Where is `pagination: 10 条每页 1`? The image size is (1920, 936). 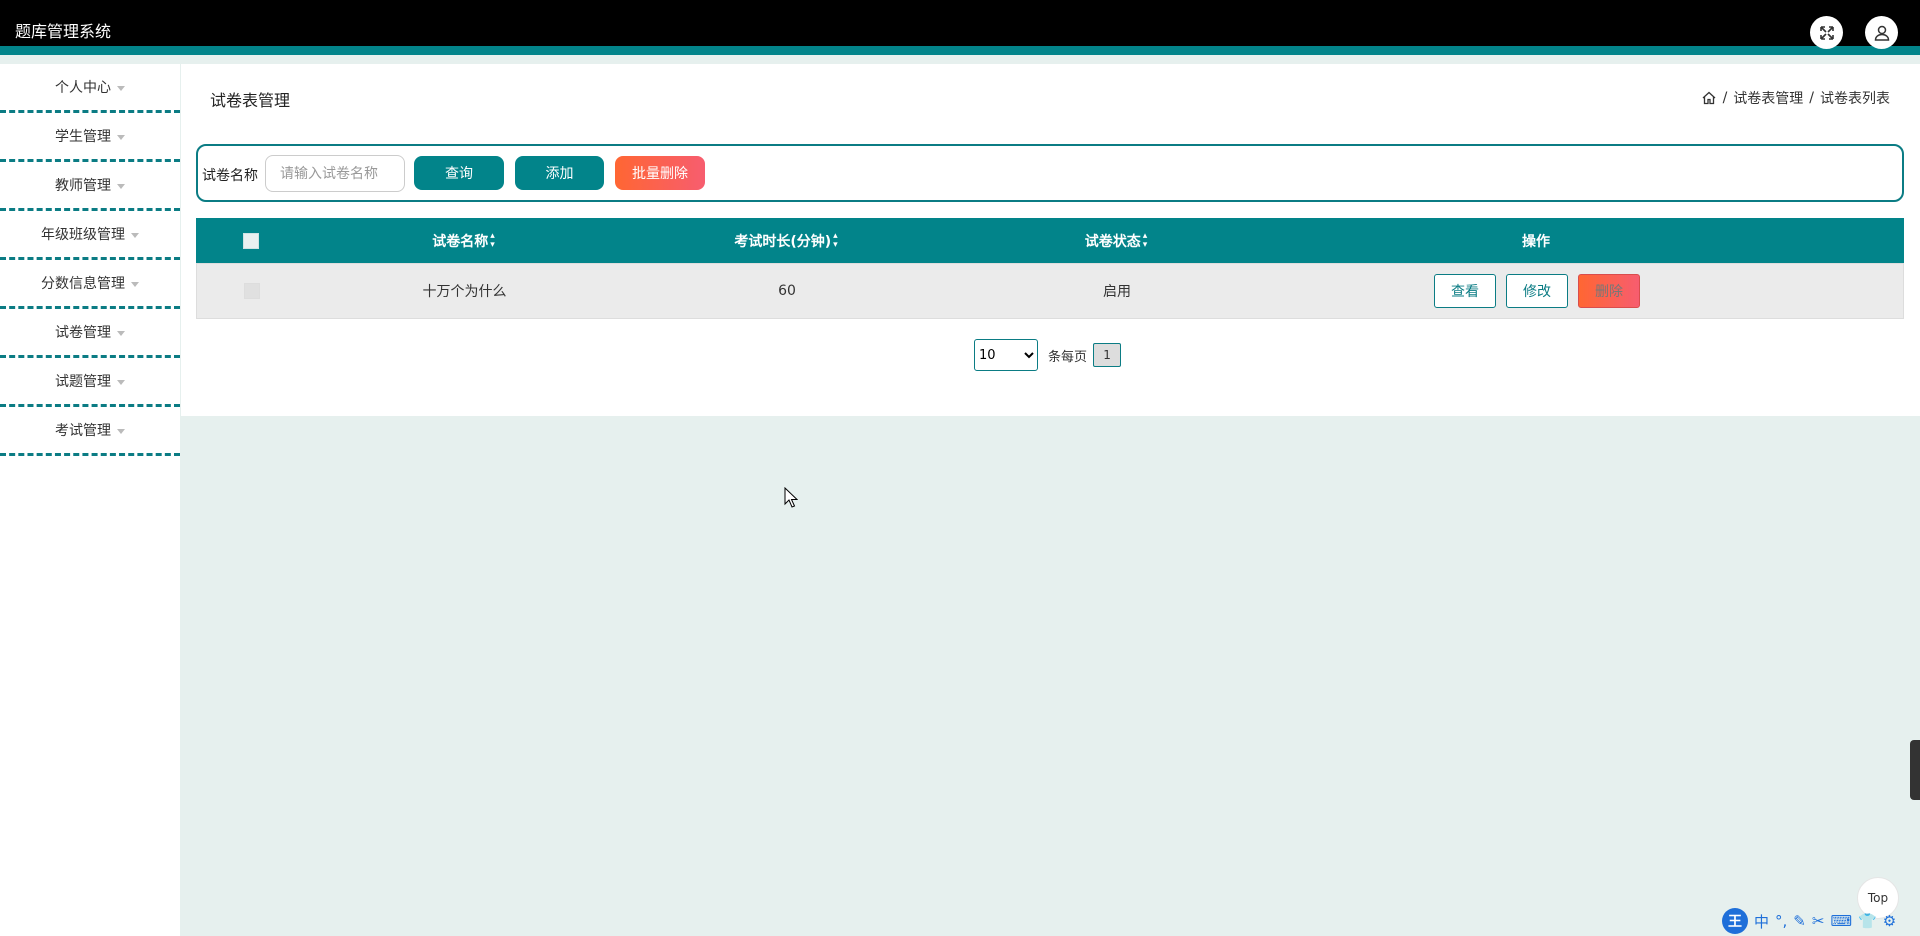
pagination: 10 条每页 1 is located at coordinates (1048, 355).